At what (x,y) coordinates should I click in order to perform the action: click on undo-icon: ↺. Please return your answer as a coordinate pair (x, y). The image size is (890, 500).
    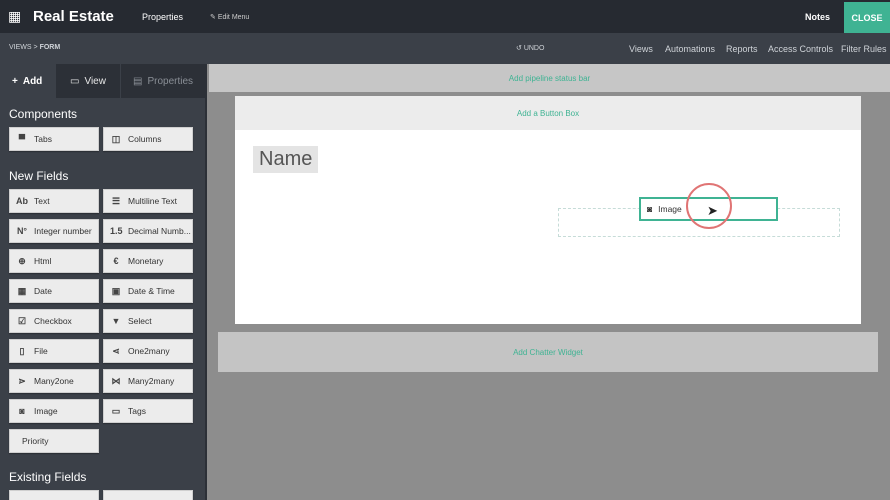
    Looking at the image, I should click on (520, 48).